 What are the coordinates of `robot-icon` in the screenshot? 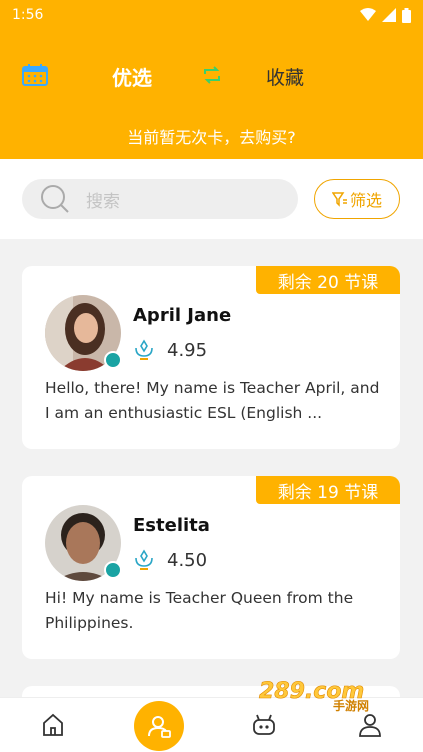 It's located at (264, 725).